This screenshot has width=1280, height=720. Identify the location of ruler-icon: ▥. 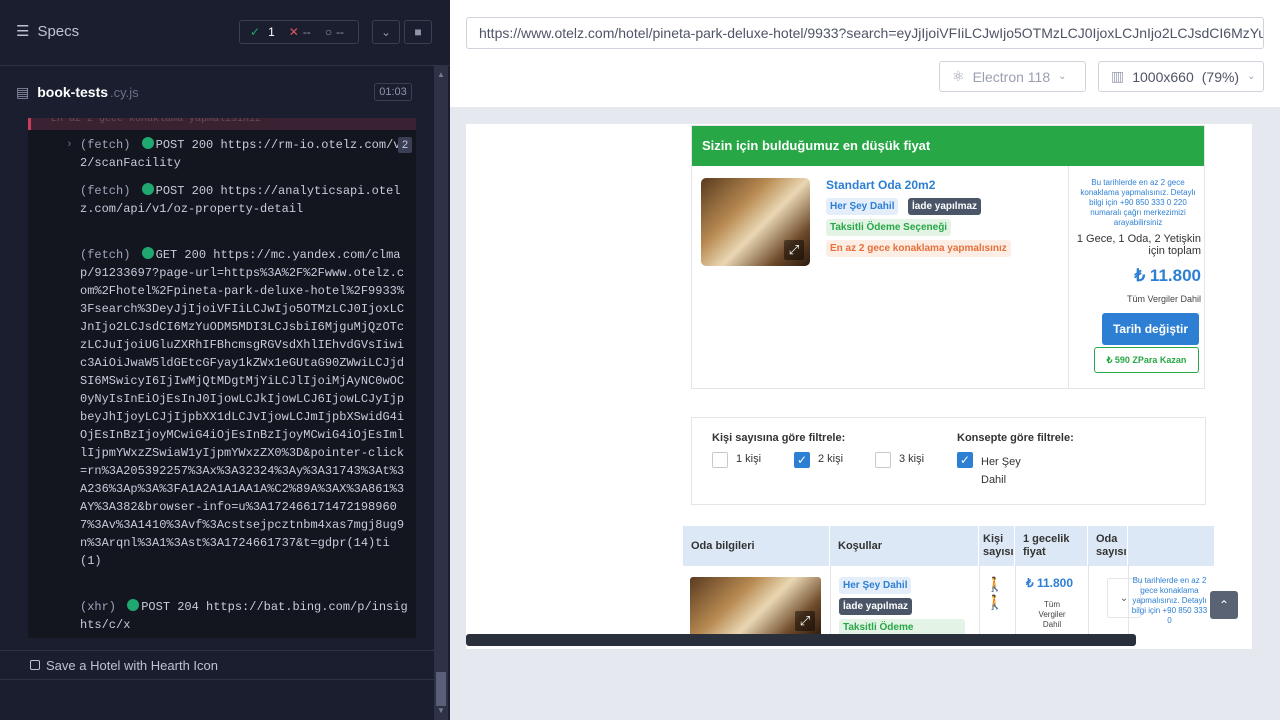
(1118, 76).